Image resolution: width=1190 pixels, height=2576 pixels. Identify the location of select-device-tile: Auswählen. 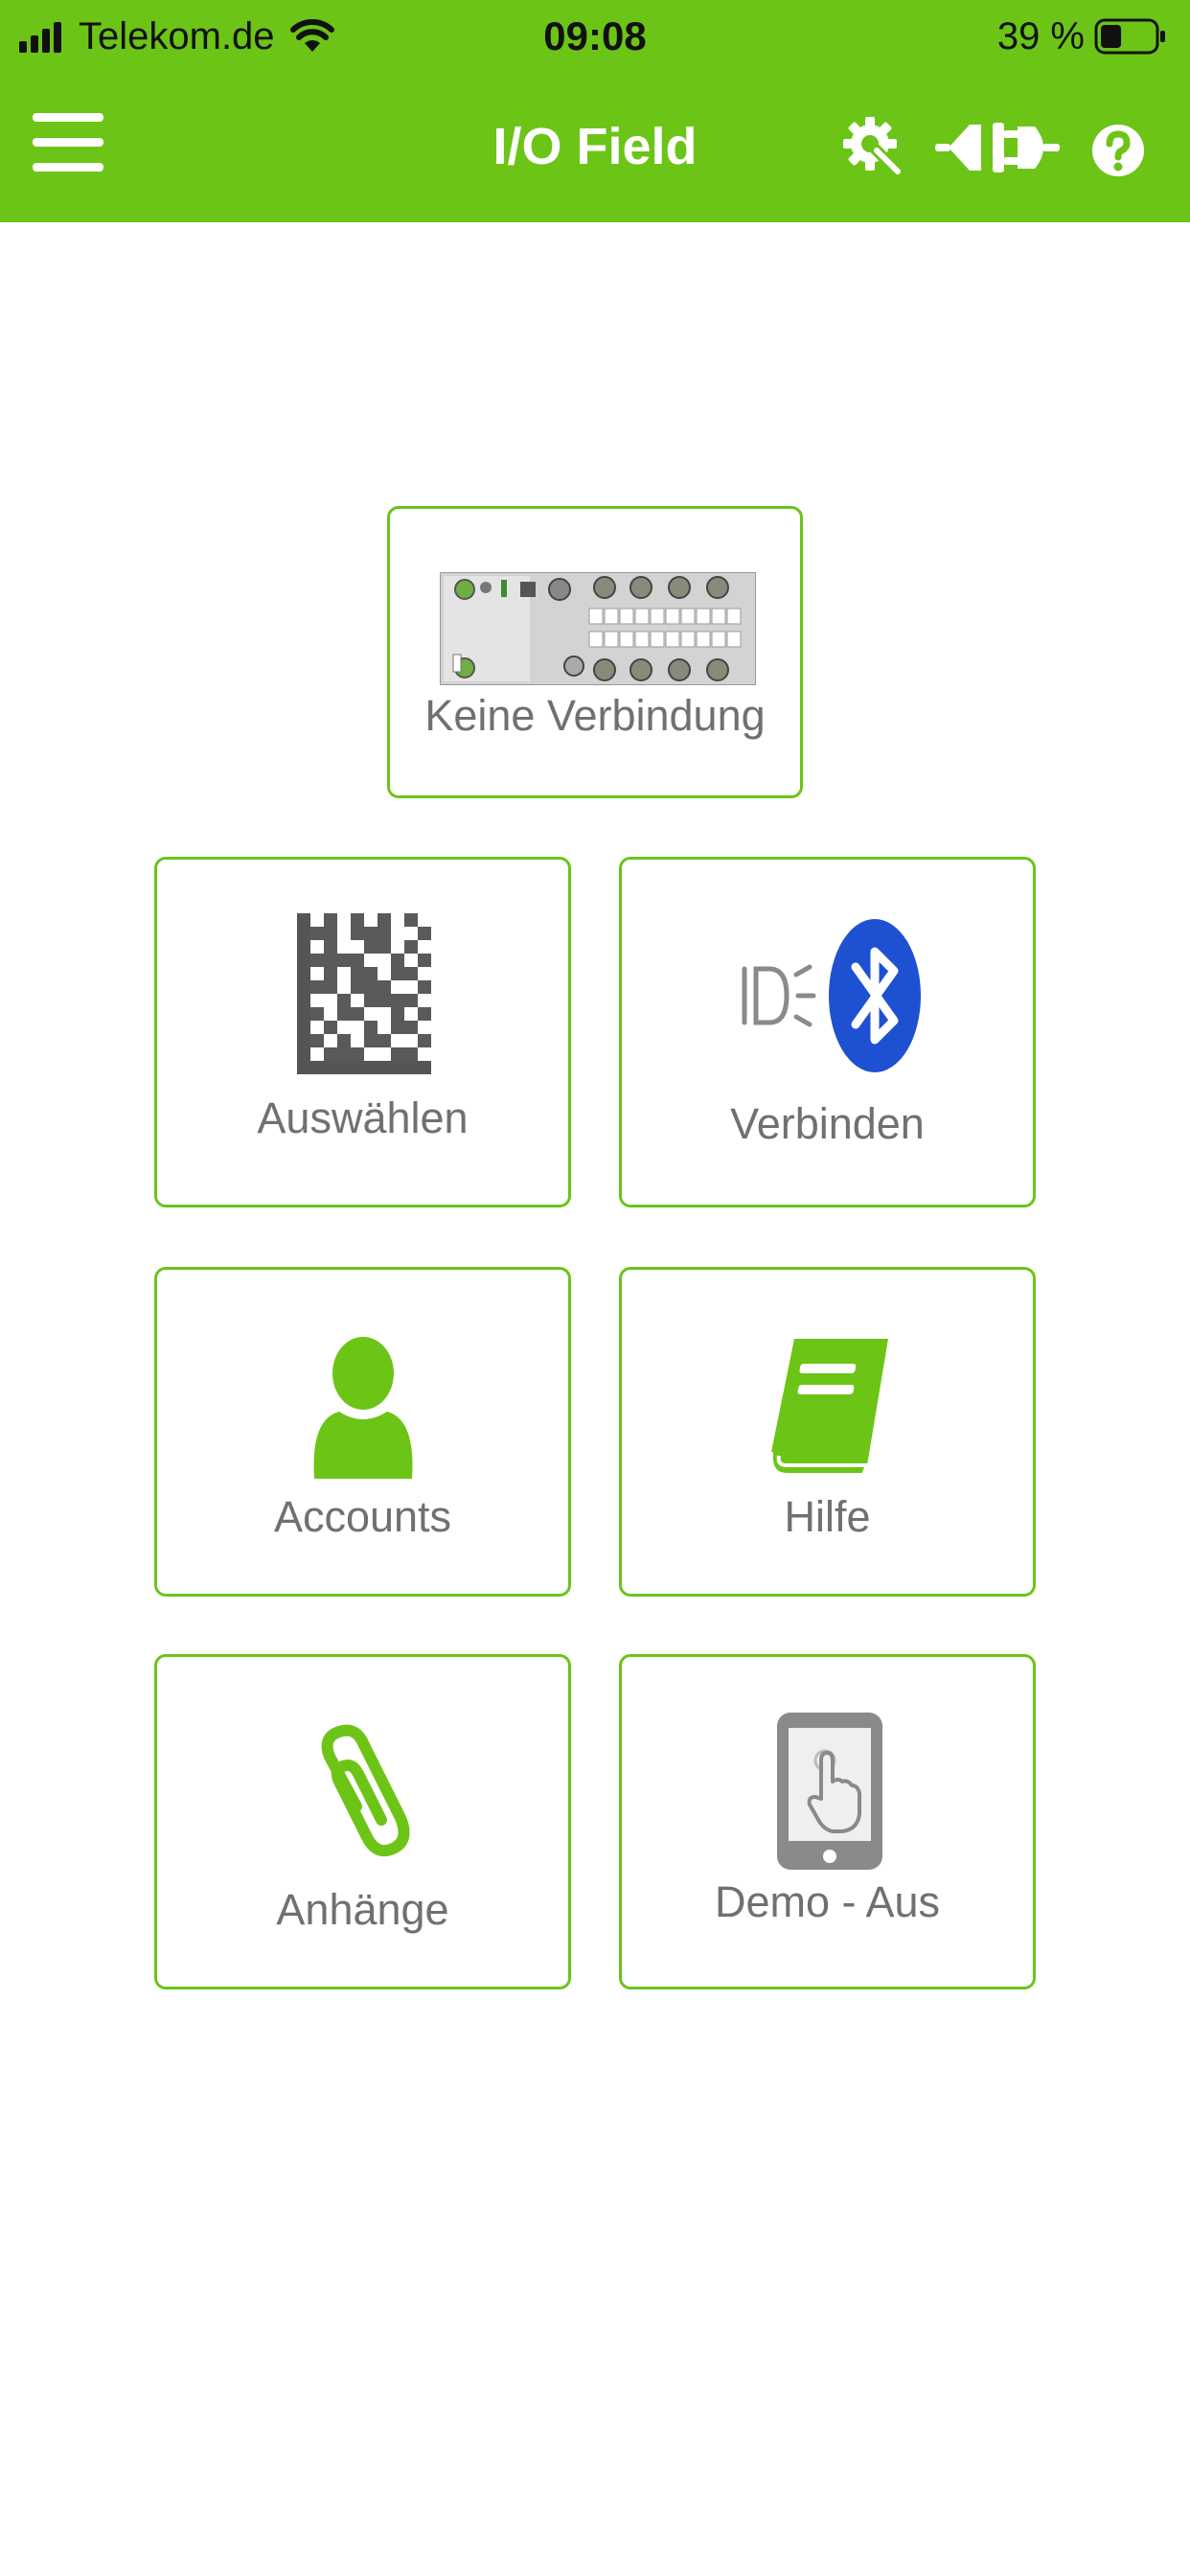
(363, 1032).